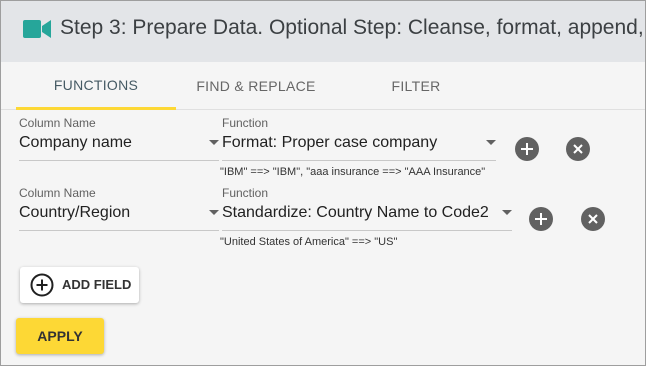 The width and height of the screenshot is (646, 366). I want to click on function-example: "United States of America" ==> "US", so click(309, 242).